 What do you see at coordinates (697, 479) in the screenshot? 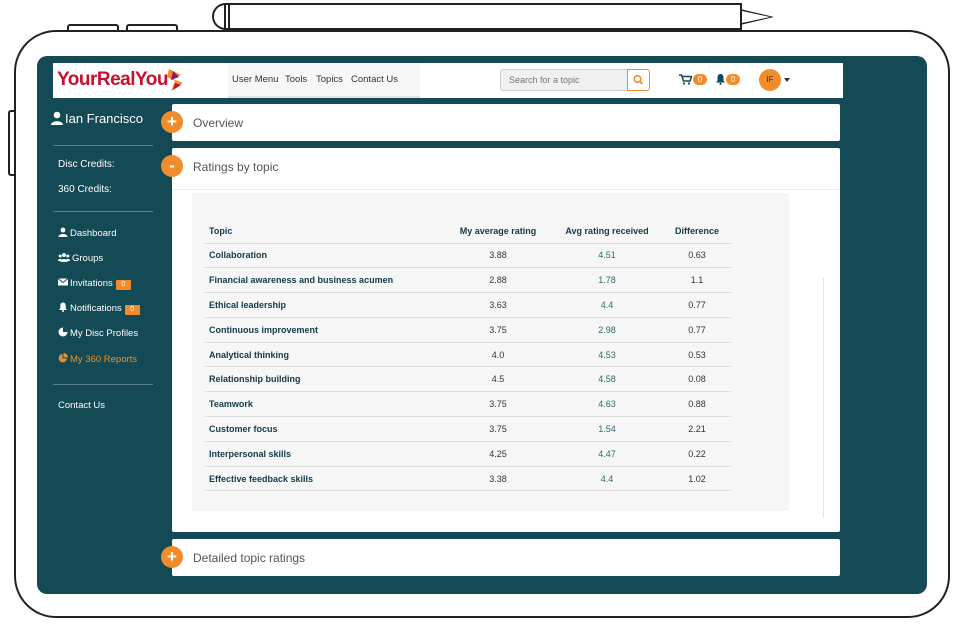
I see `cell-difference: 1.02` at bounding box center [697, 479].